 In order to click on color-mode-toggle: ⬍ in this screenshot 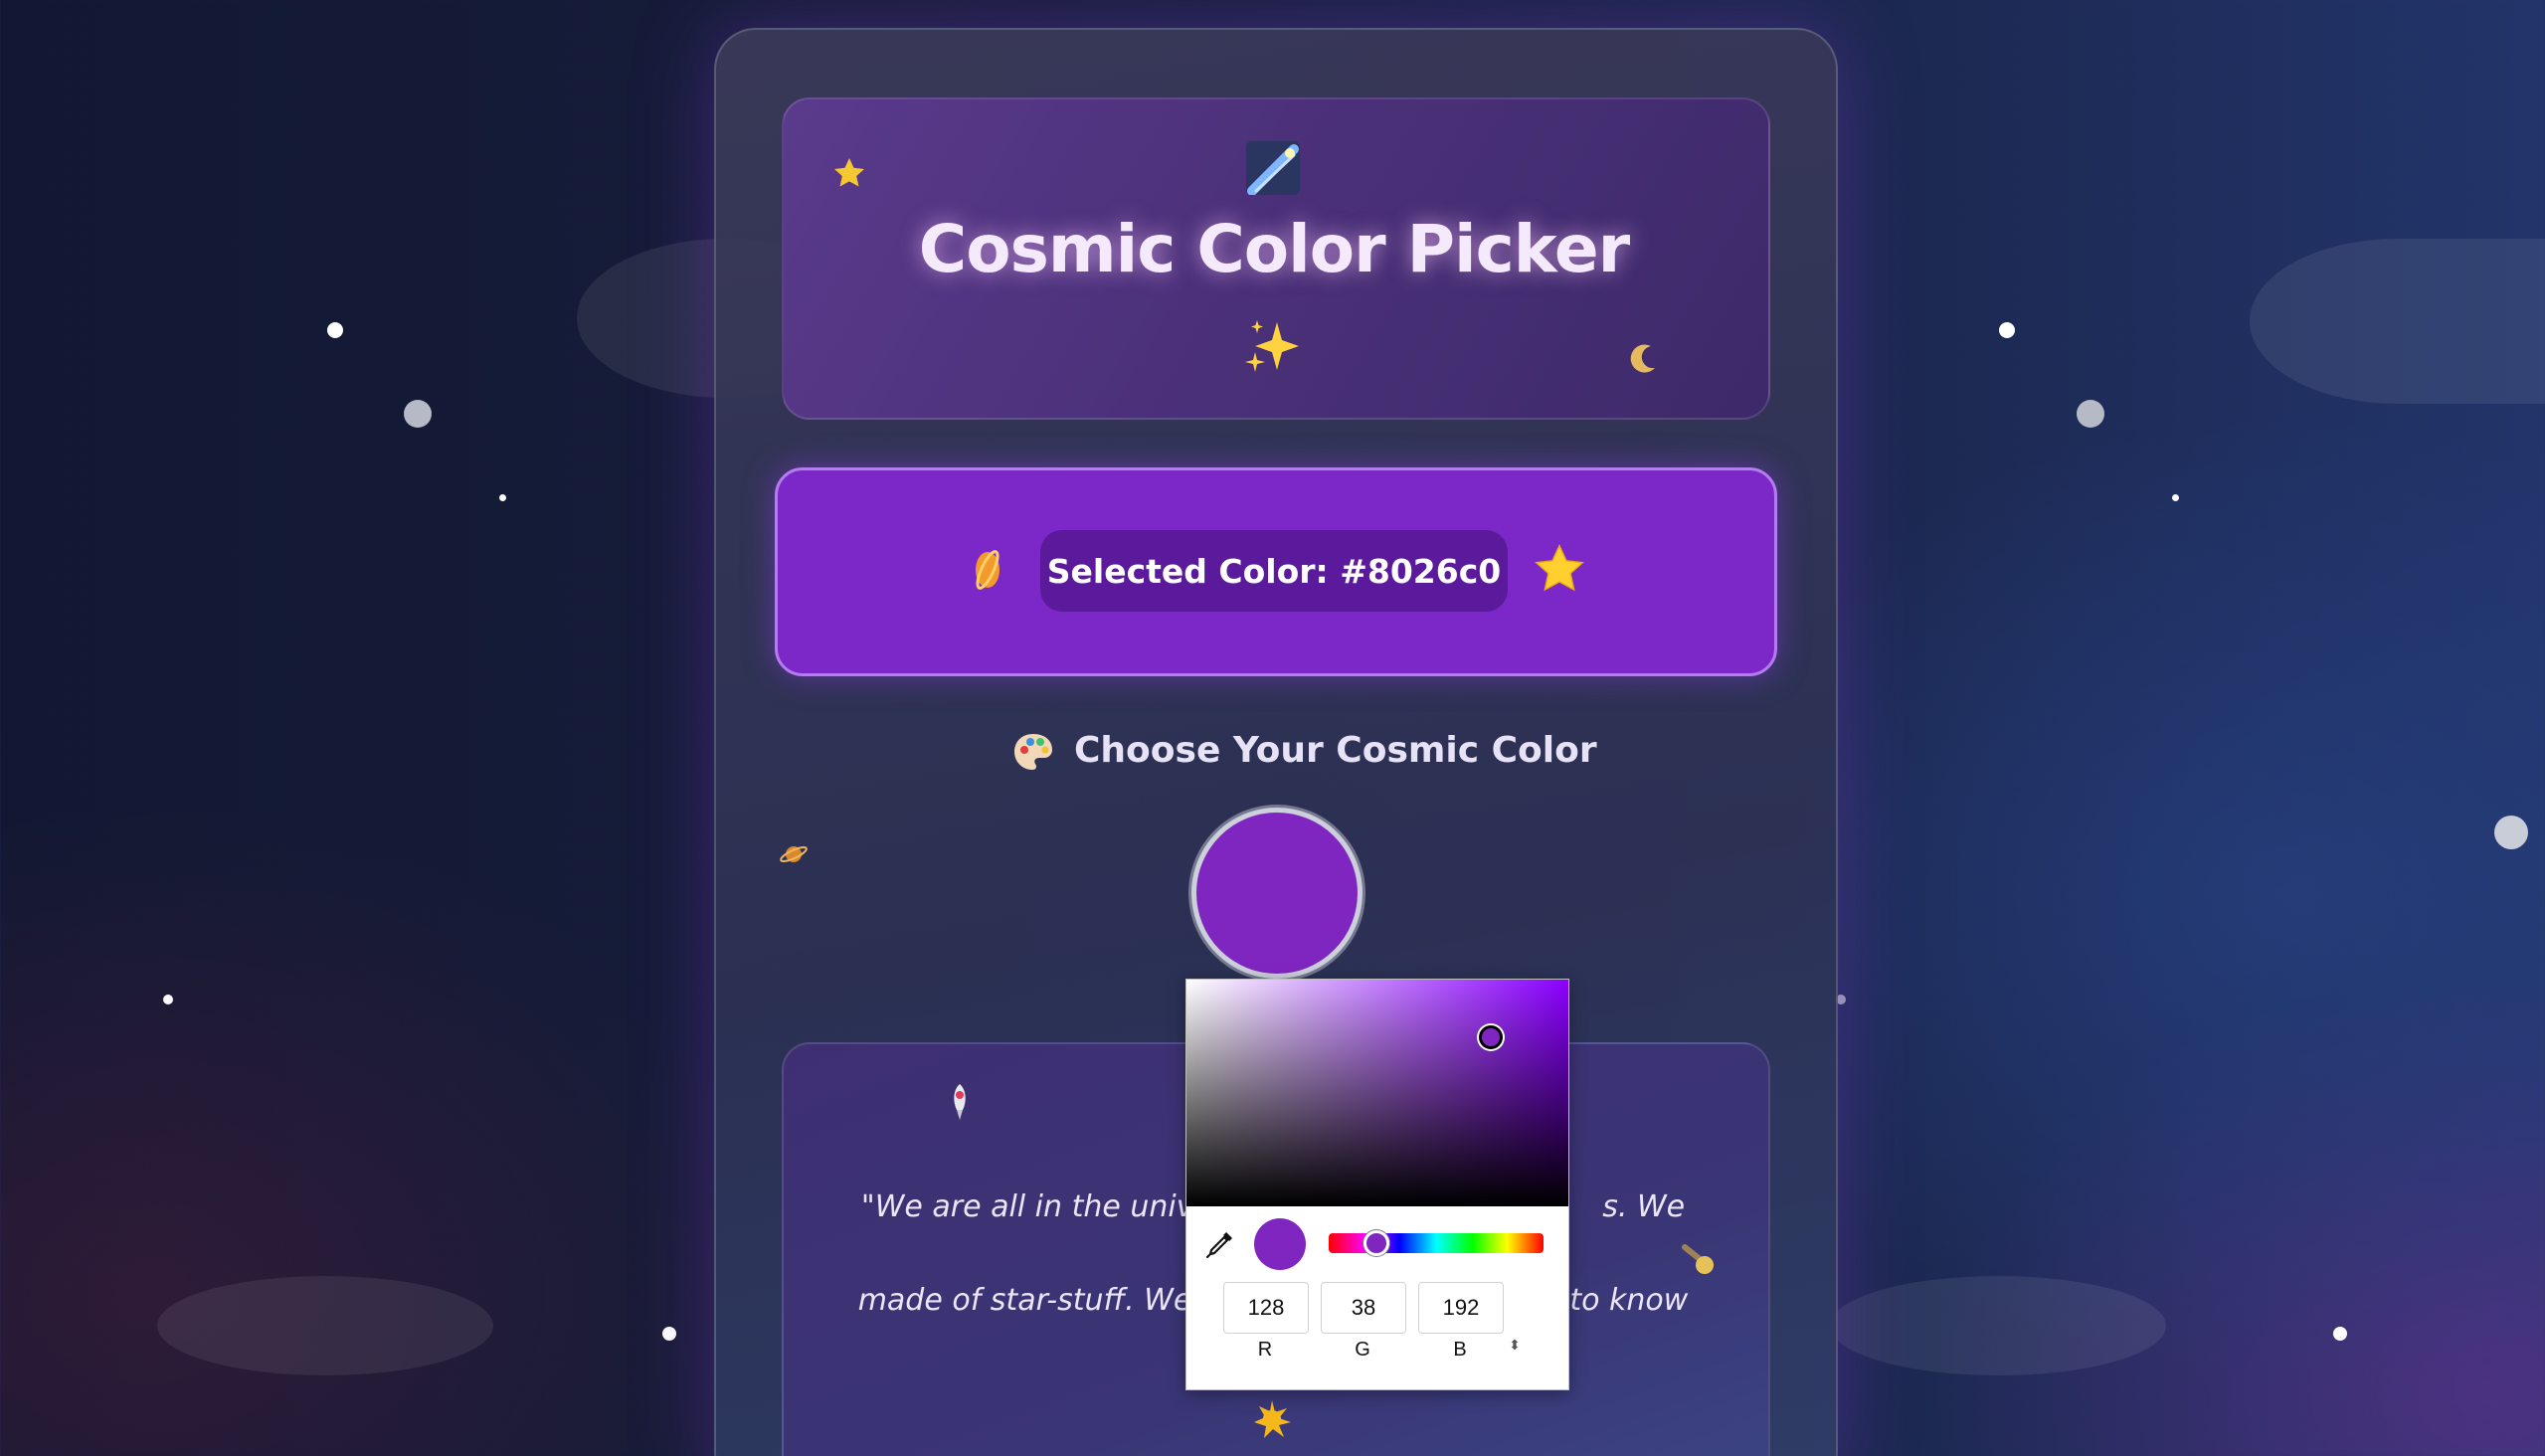, I will do `click(1515, 1350)`.